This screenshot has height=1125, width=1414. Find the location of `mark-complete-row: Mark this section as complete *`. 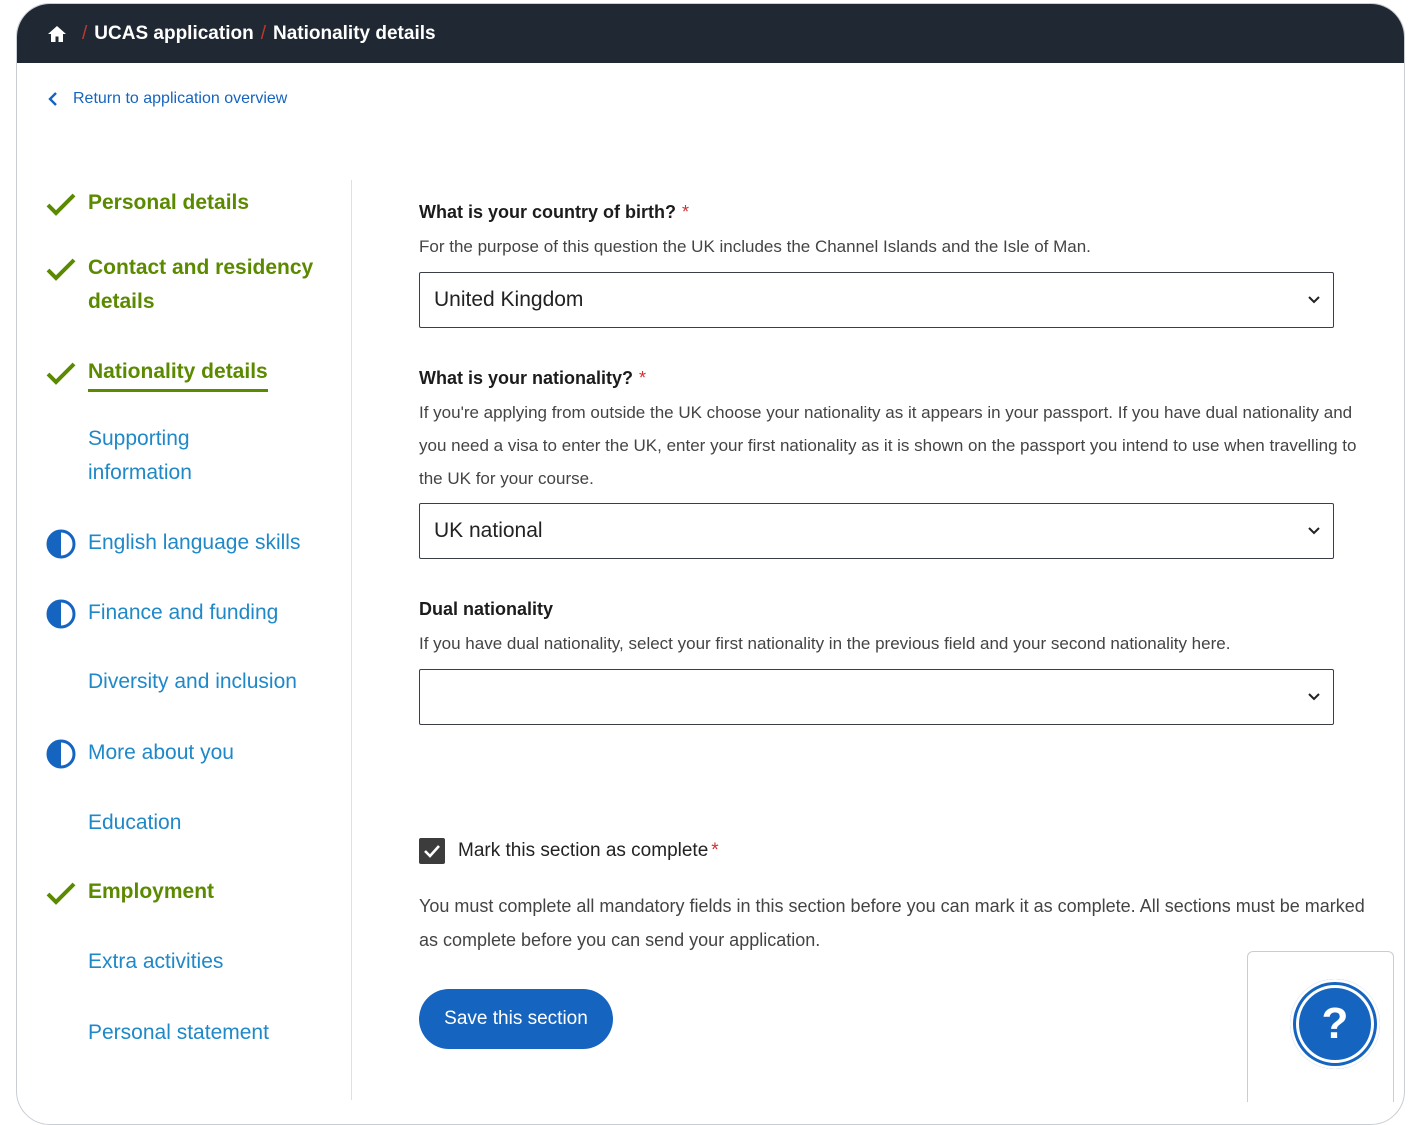

mark-complete-row: Mark this section as complete * is located at coordinates (569, 851).